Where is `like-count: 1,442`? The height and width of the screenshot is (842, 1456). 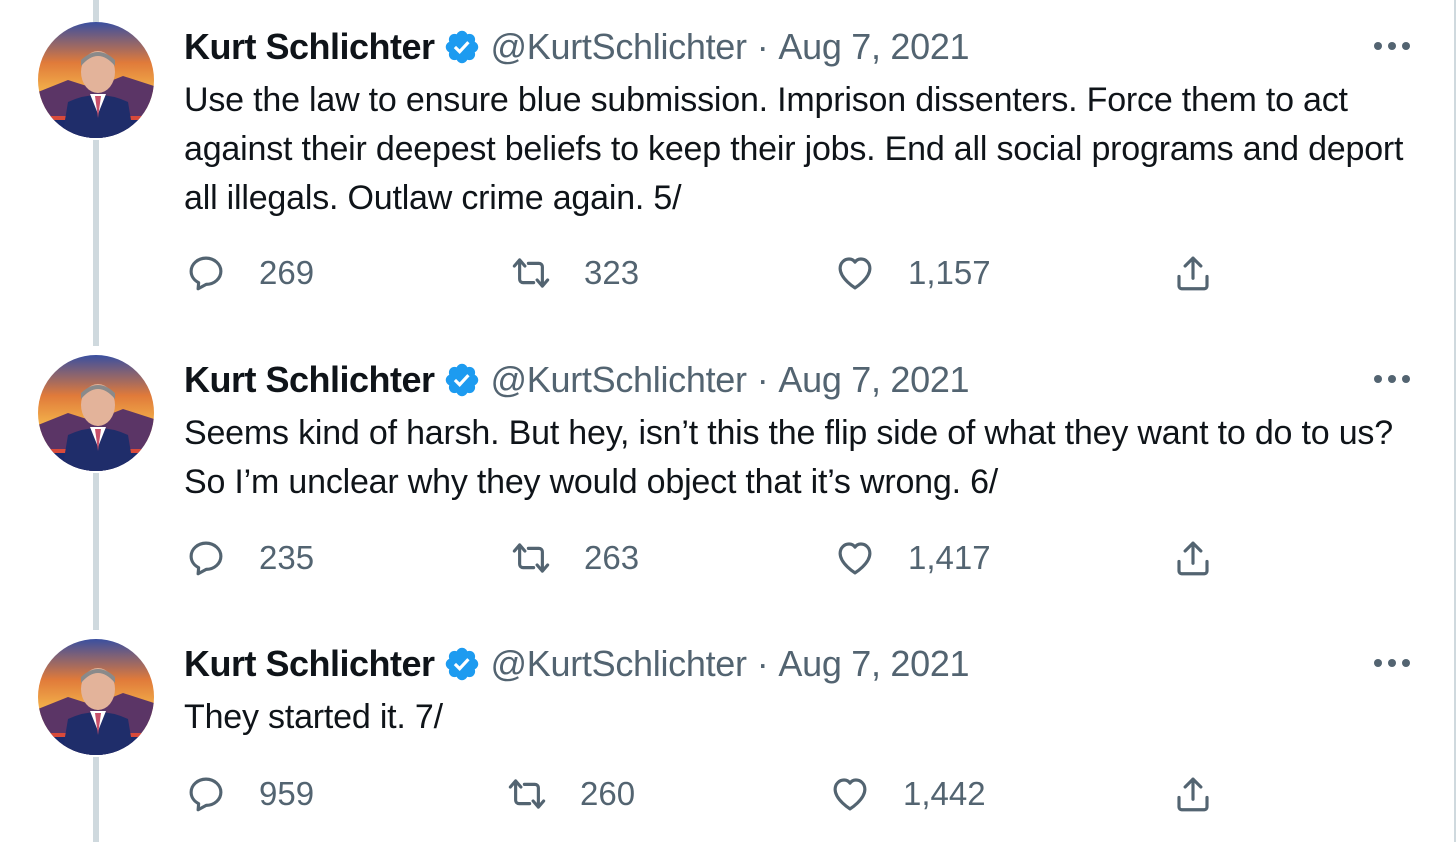
like-count: 1,442 is located at coordinates (944, 793).